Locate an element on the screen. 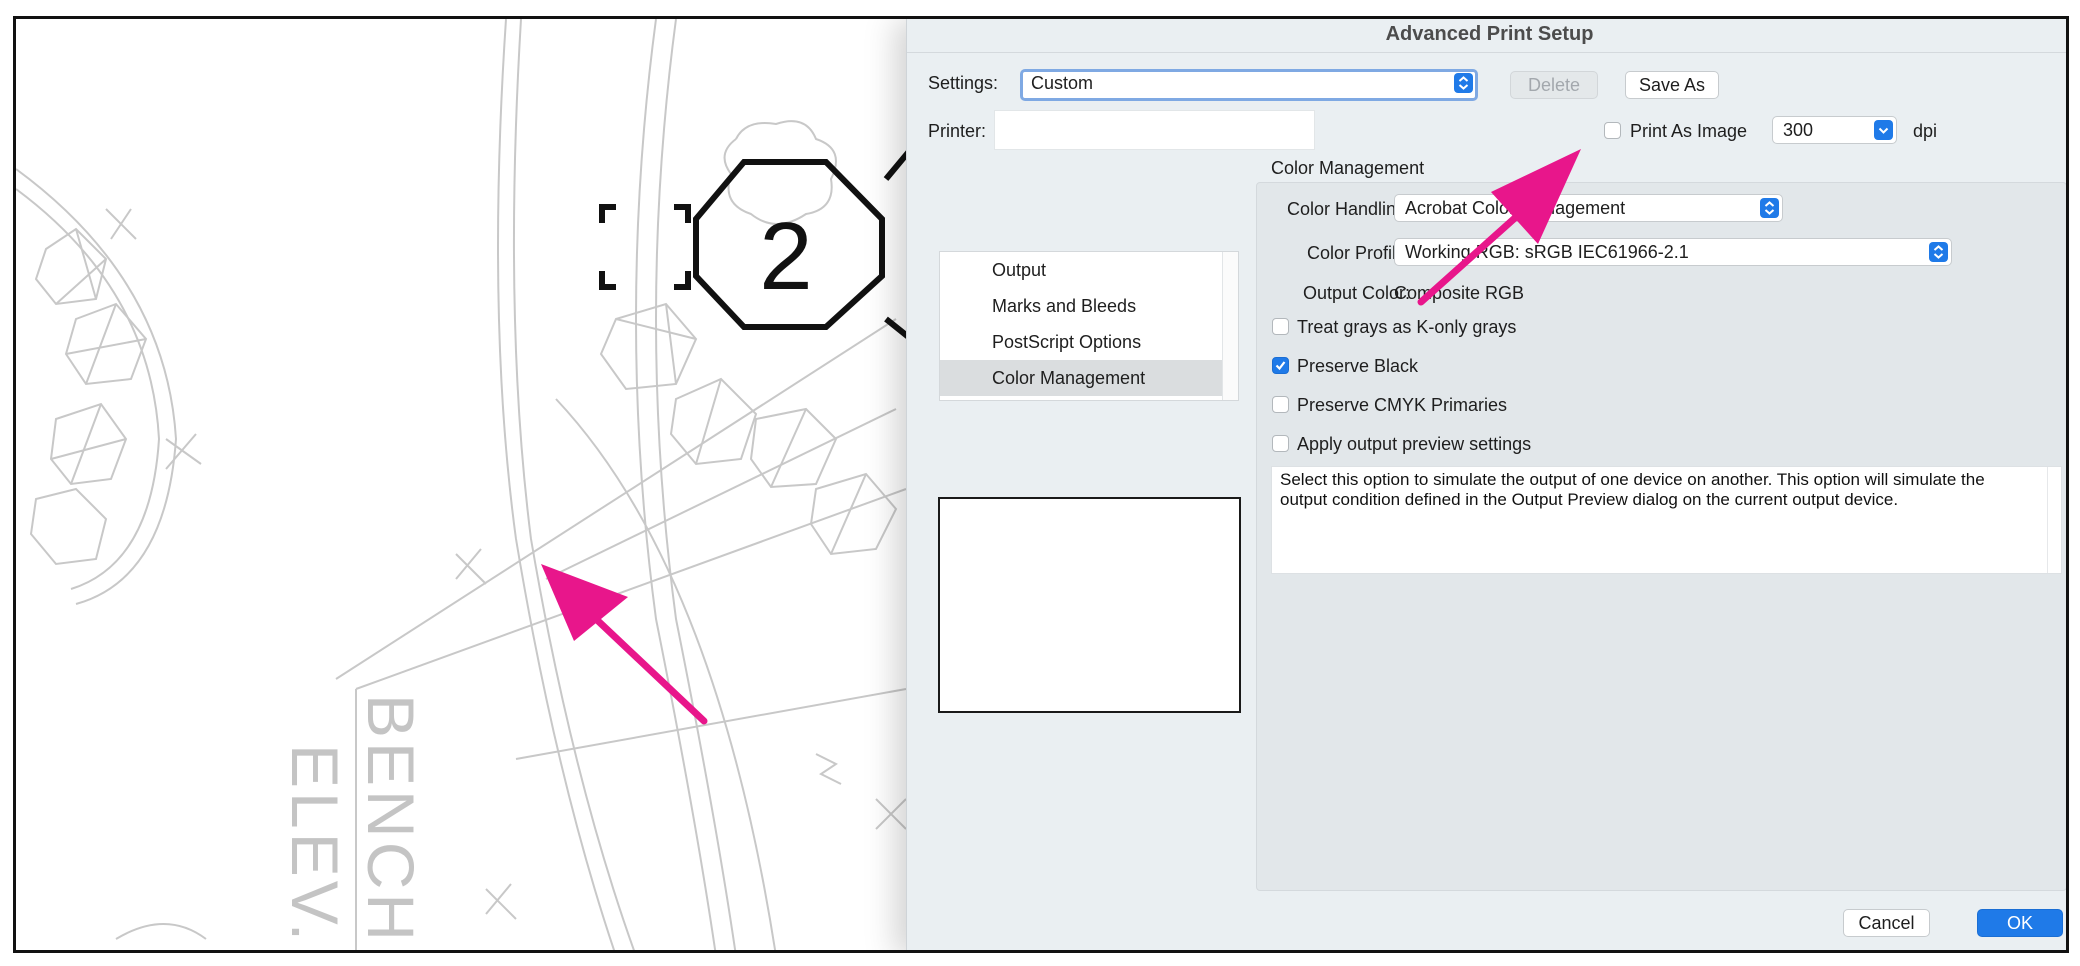 This screenshot has width=2080, height=966. category-label: Output is located at coordinates (1019, 270).